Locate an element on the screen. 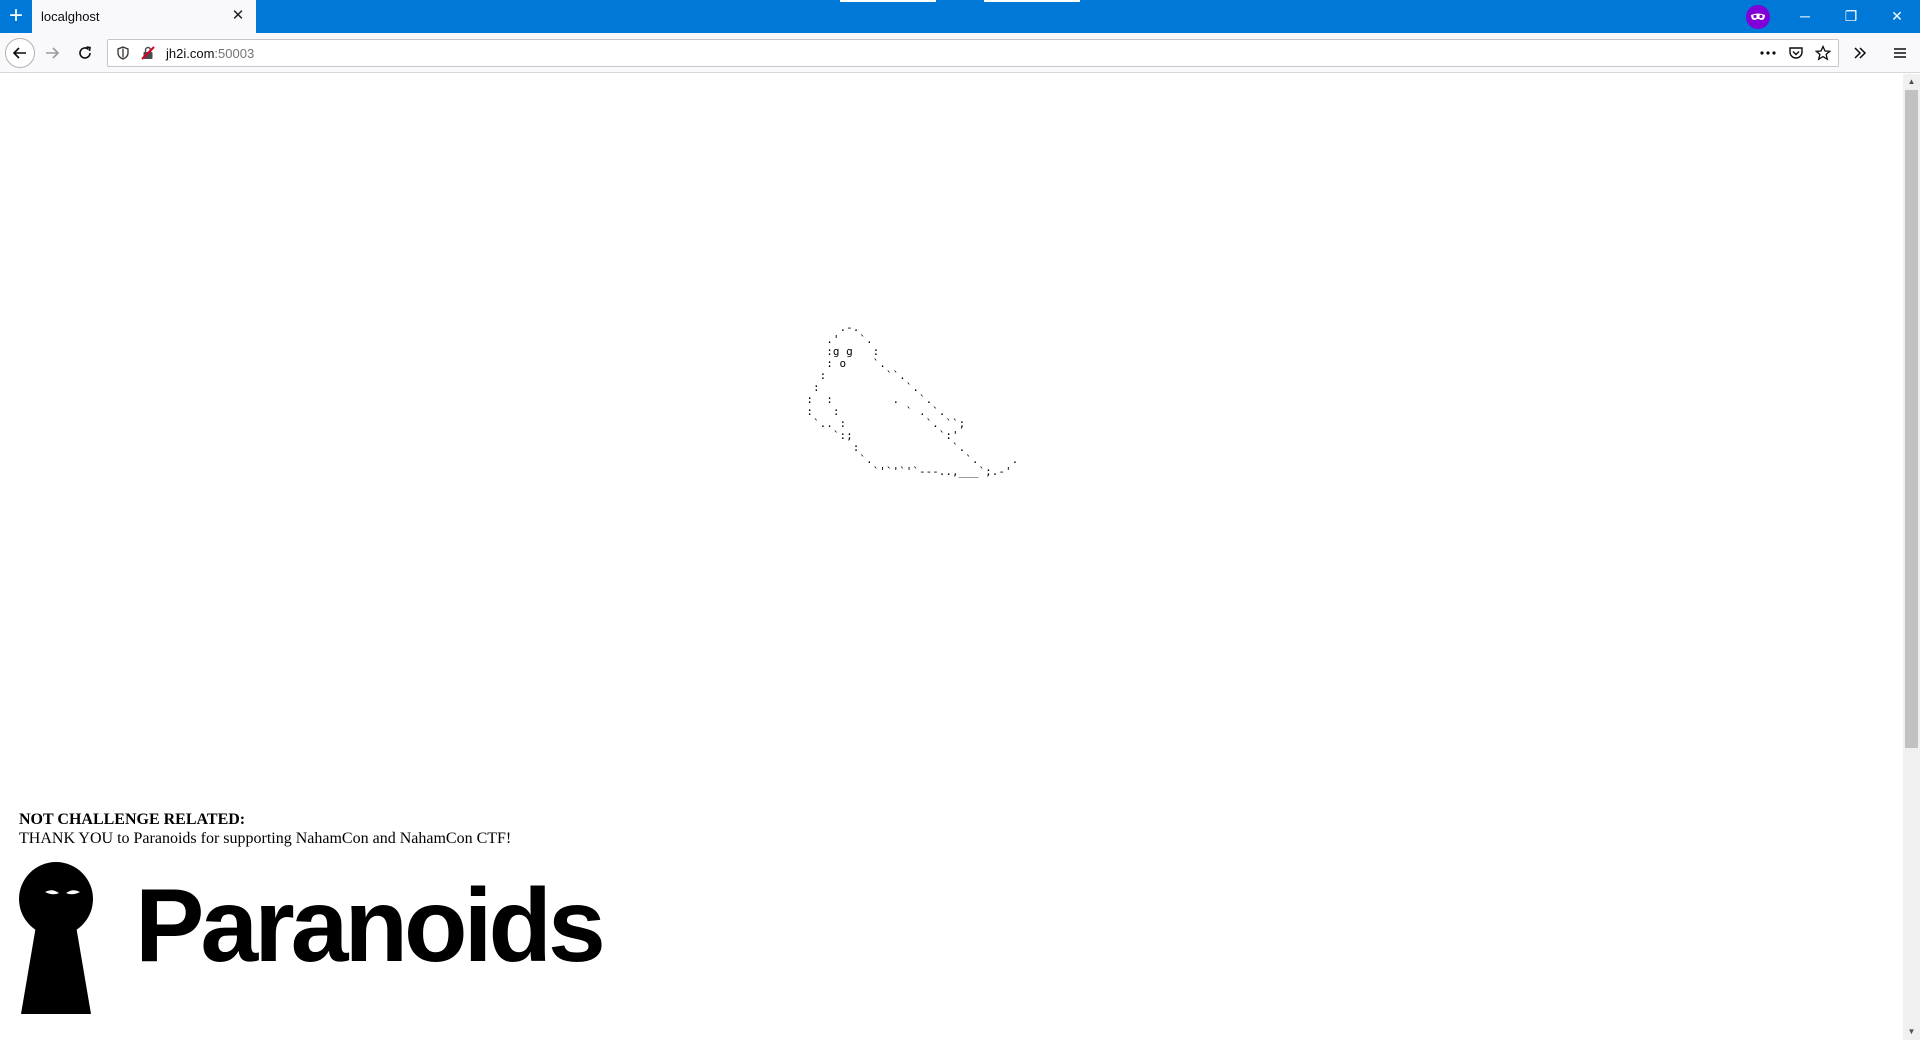 Image resolution: width=1920 pixels, height=1040 pixels. overflow-icon is located at coordinates (1860, 53).